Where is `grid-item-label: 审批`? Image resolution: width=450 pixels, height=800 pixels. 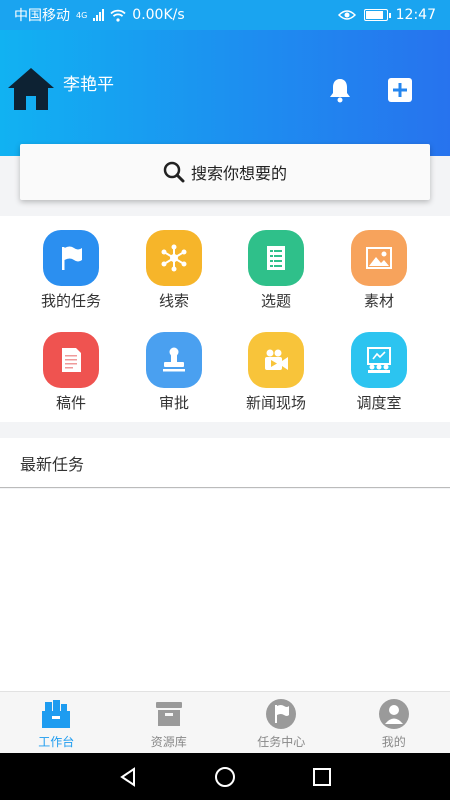
grid-item-label: 审批 is located at coordinates (173, 403).